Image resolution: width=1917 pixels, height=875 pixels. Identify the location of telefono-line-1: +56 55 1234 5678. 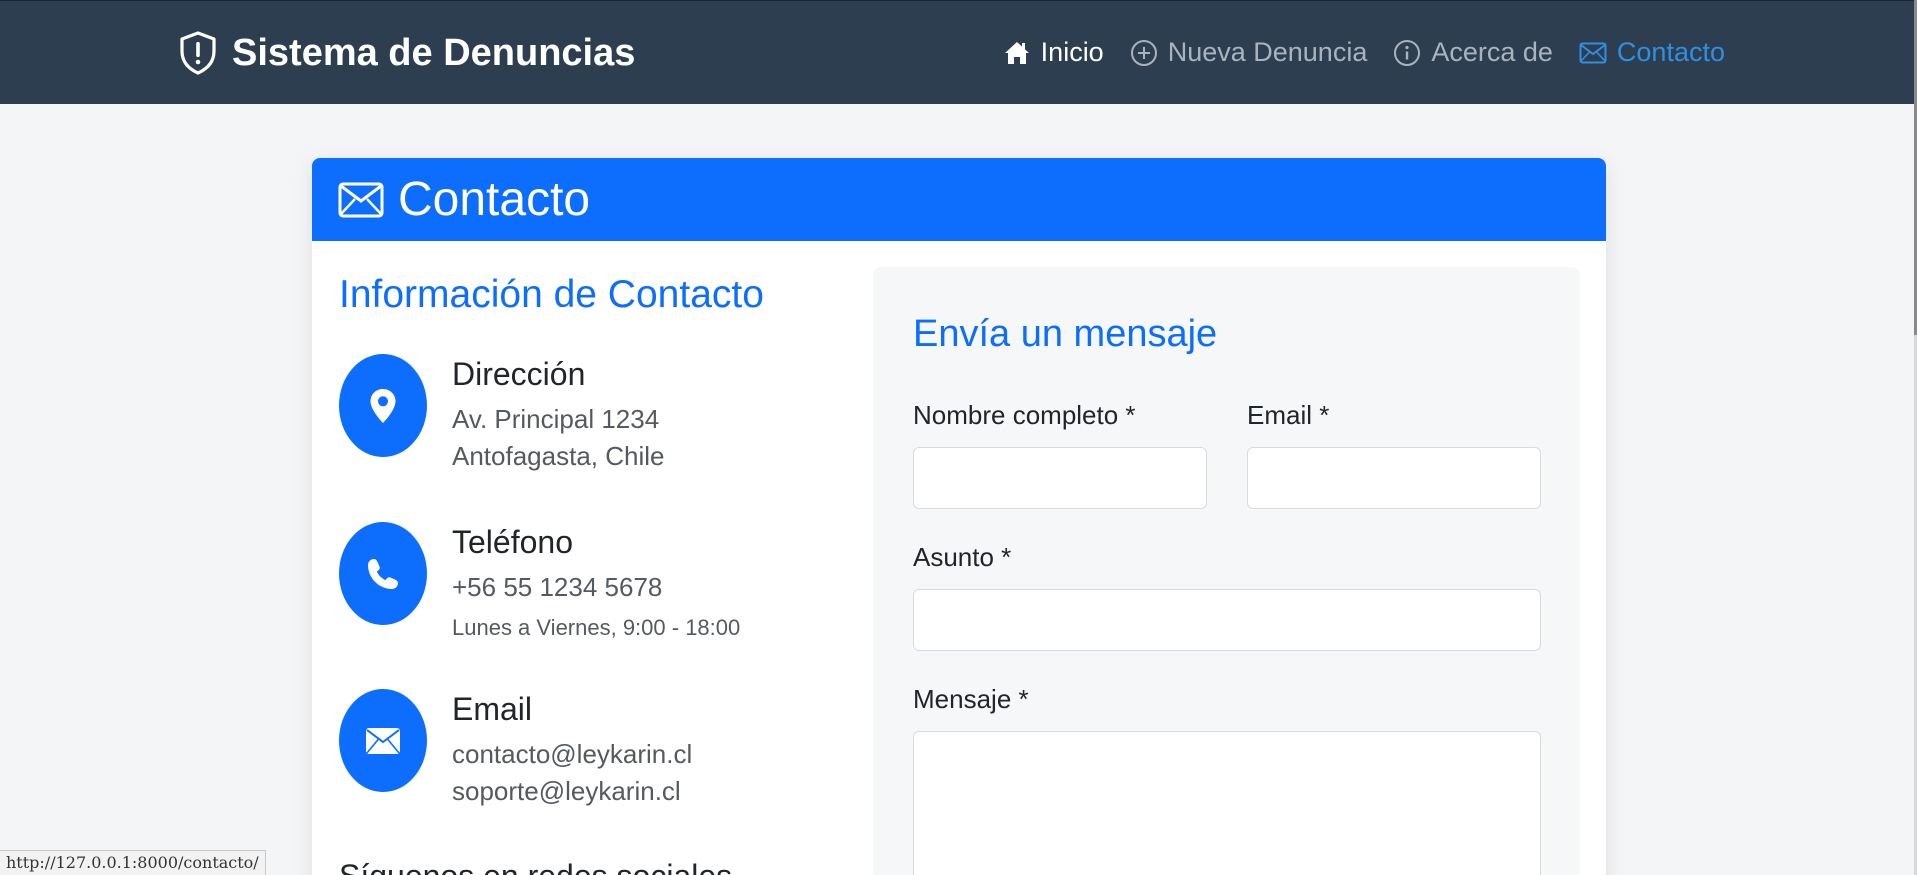
(557, 587).